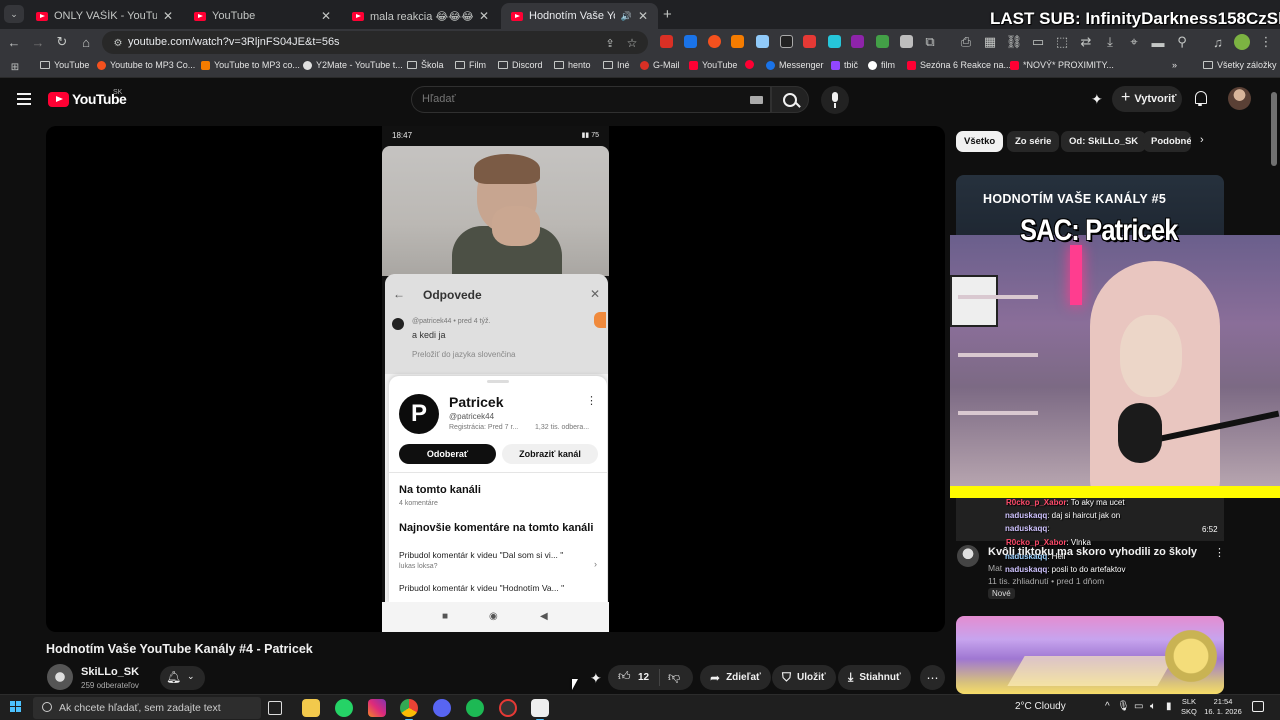 Image resolution: width=1280 pixels, height=720 pixels. What do you see at coordinates (1202, 140) in the screenshot?
I see `chevron-right-icon: ›` at bounding box center [1202, 140].